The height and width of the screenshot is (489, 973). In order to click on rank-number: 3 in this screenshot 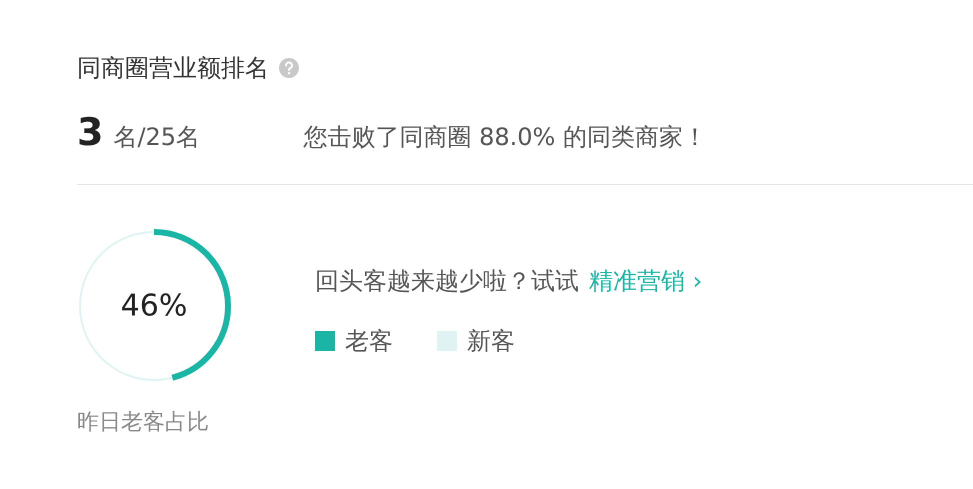, I will do `click(90, 132)`.